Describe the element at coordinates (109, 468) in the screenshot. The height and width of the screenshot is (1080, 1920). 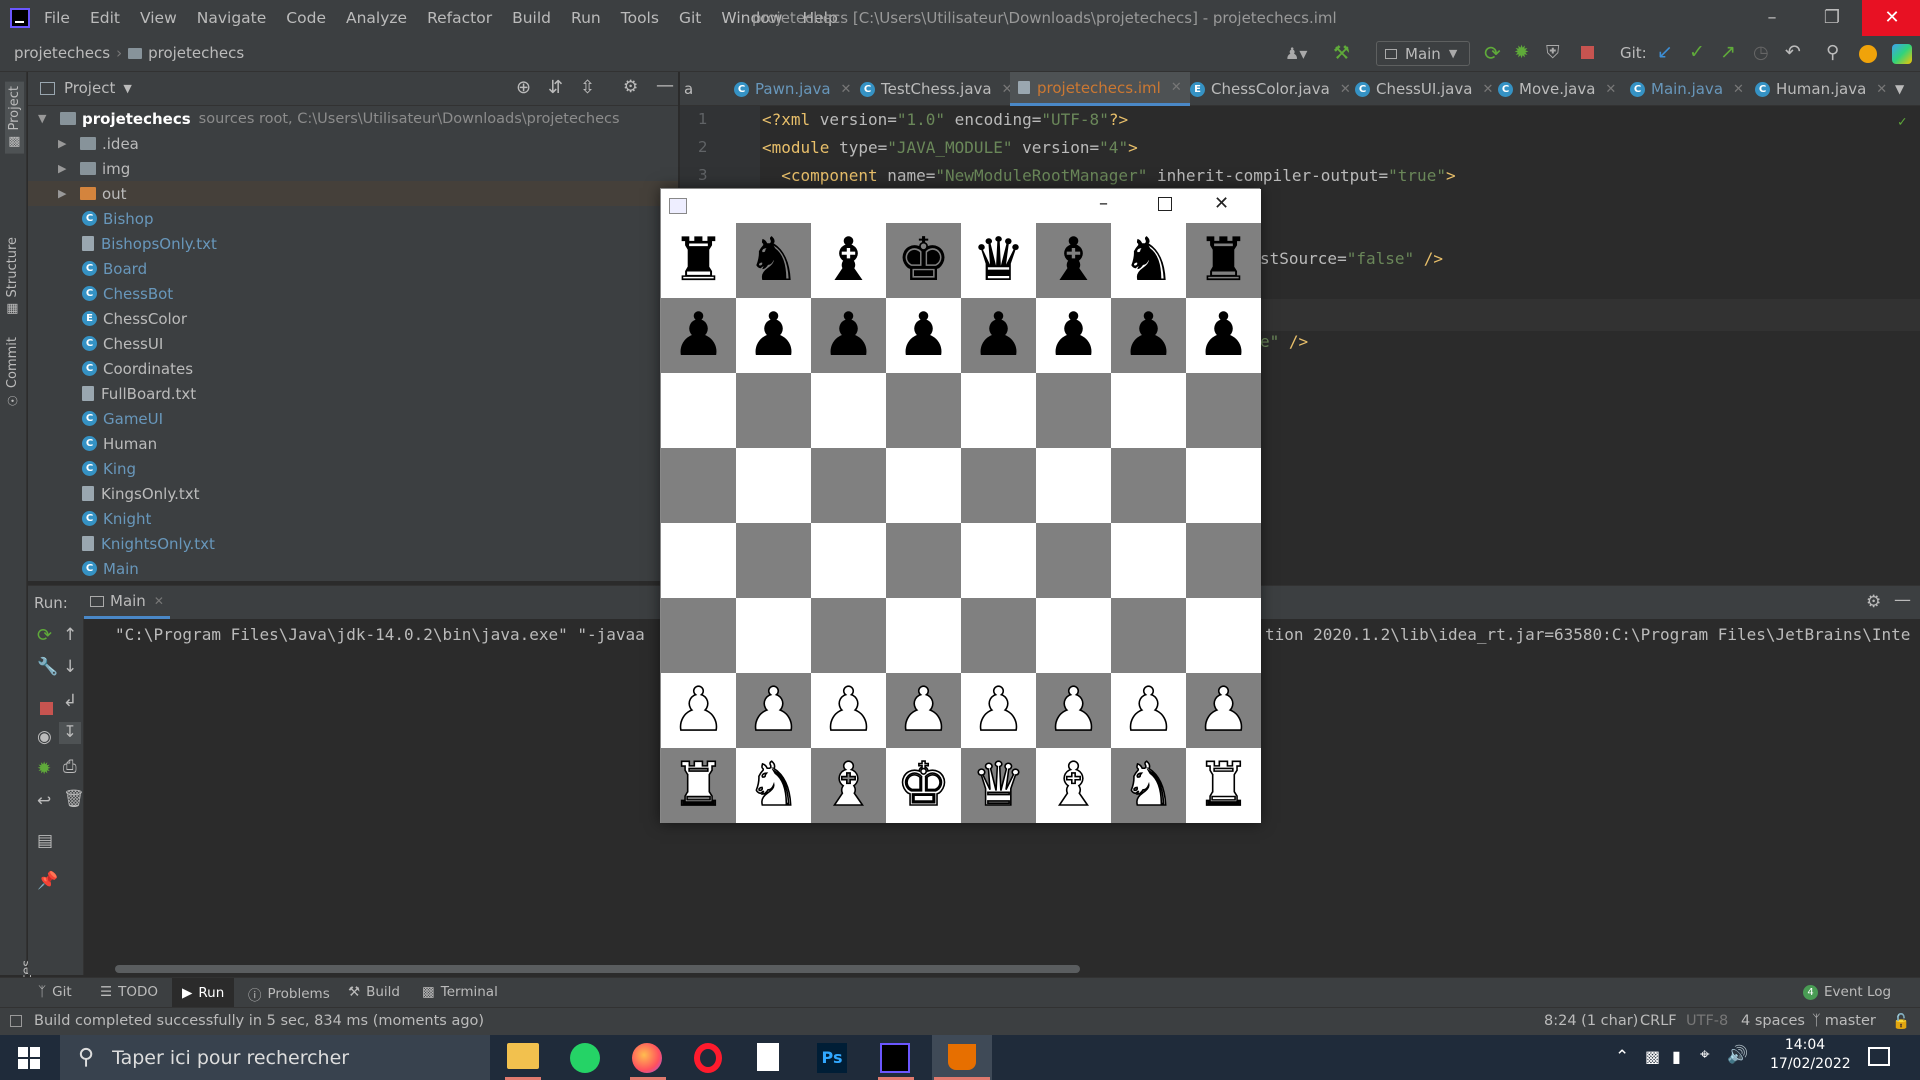
I see `tree-file-king: C King` at that location.